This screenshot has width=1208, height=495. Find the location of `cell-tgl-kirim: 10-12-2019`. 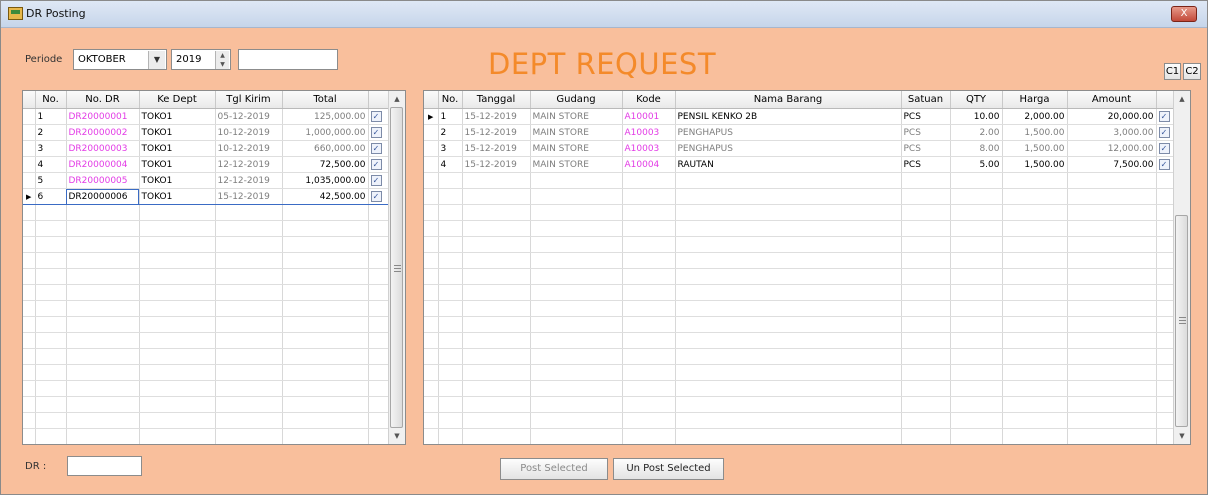

cell-tgl-kirim: 10-12-2019 is located at coordinates (249, 132).